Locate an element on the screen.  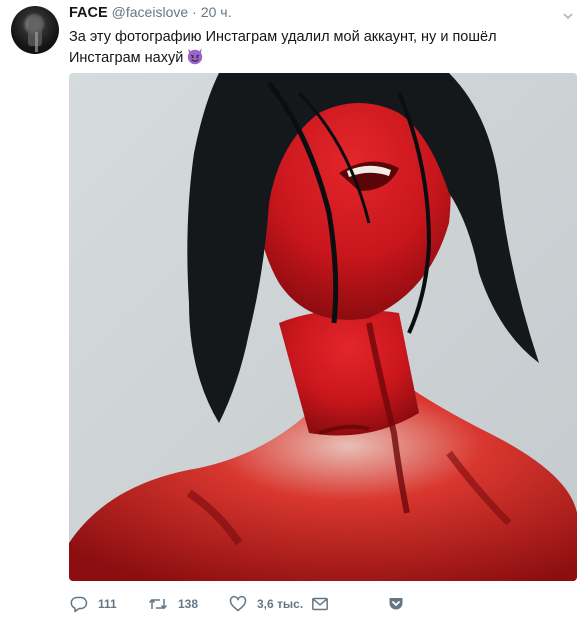
heart-icon is located at coordinates (238, 604).